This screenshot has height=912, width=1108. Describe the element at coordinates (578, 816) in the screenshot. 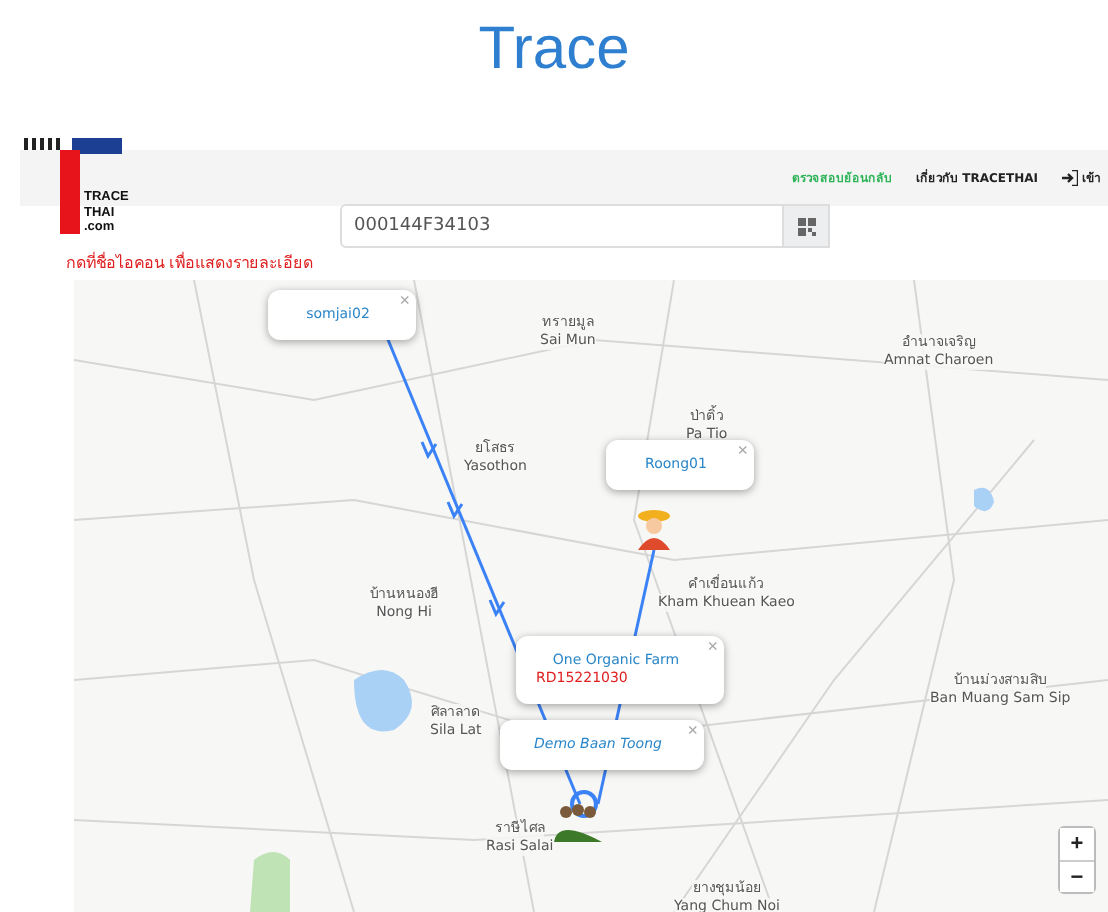

I see `group-marker-icon` at that location.